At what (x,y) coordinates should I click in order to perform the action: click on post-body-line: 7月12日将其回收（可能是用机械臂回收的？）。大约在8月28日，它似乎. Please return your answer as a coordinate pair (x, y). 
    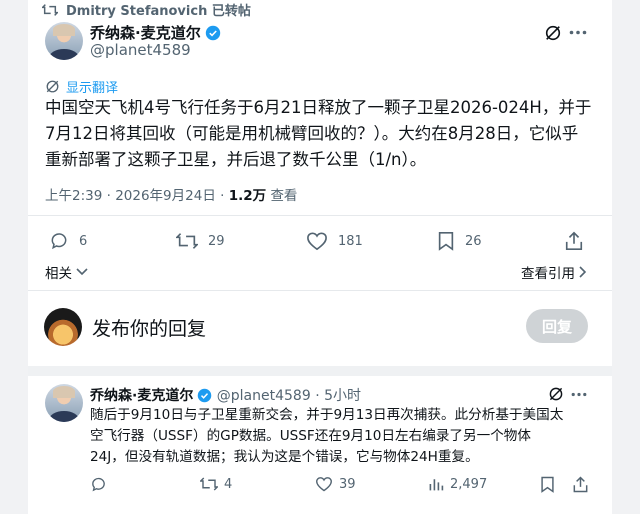
    Looking at the image, I should click on (312, 133).